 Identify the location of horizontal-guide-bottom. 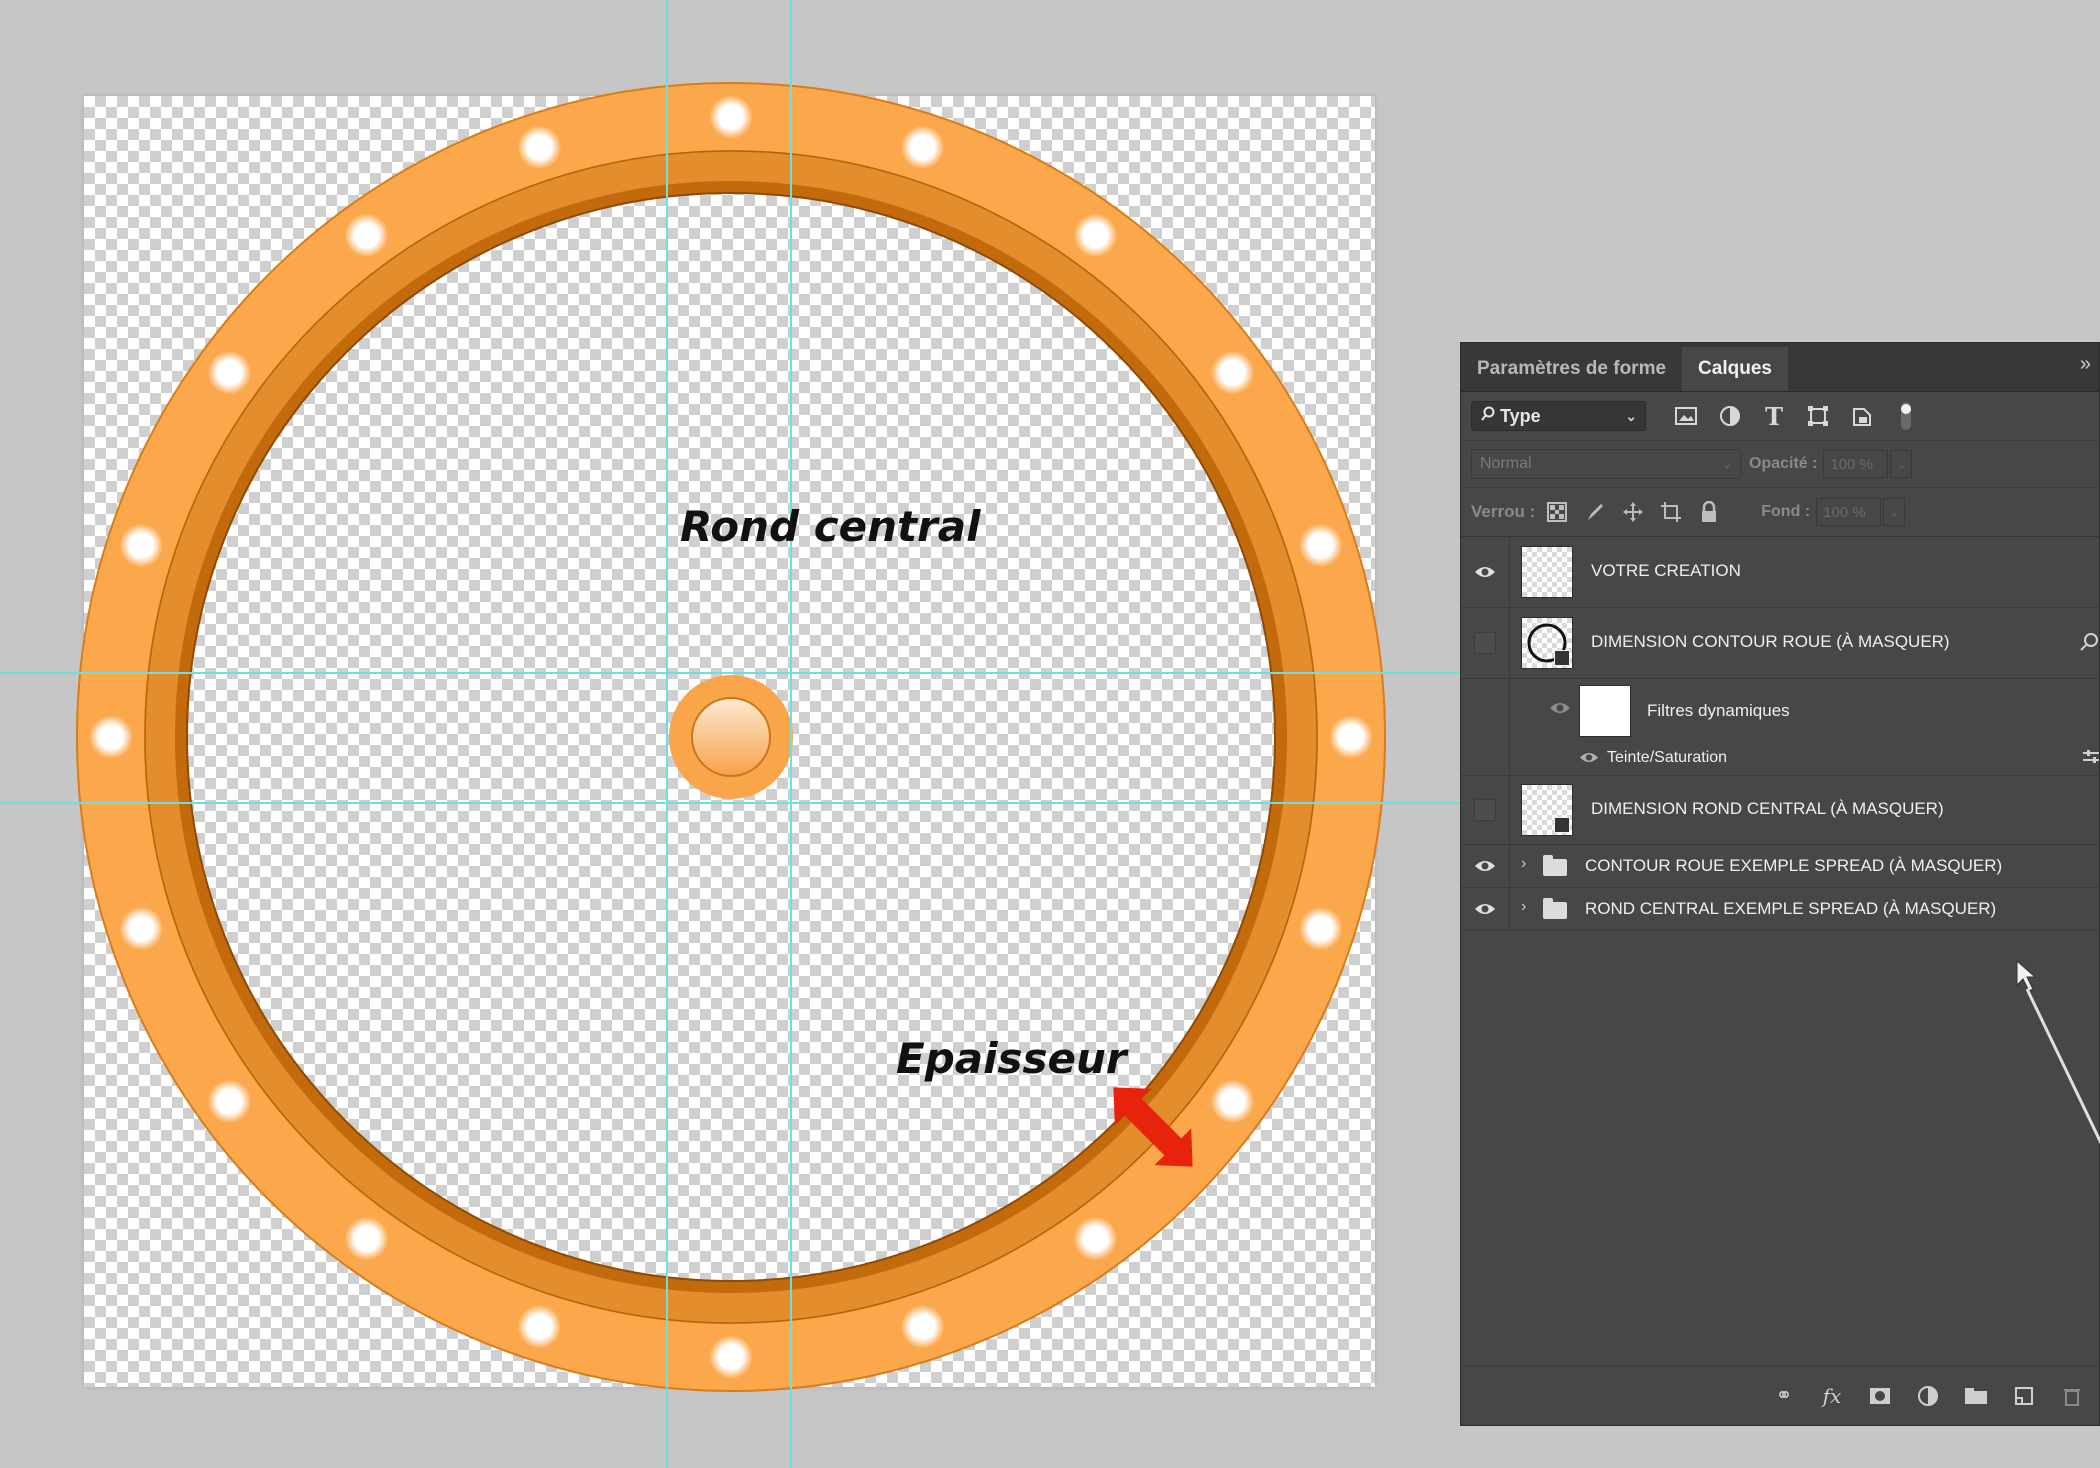
(730, 803).